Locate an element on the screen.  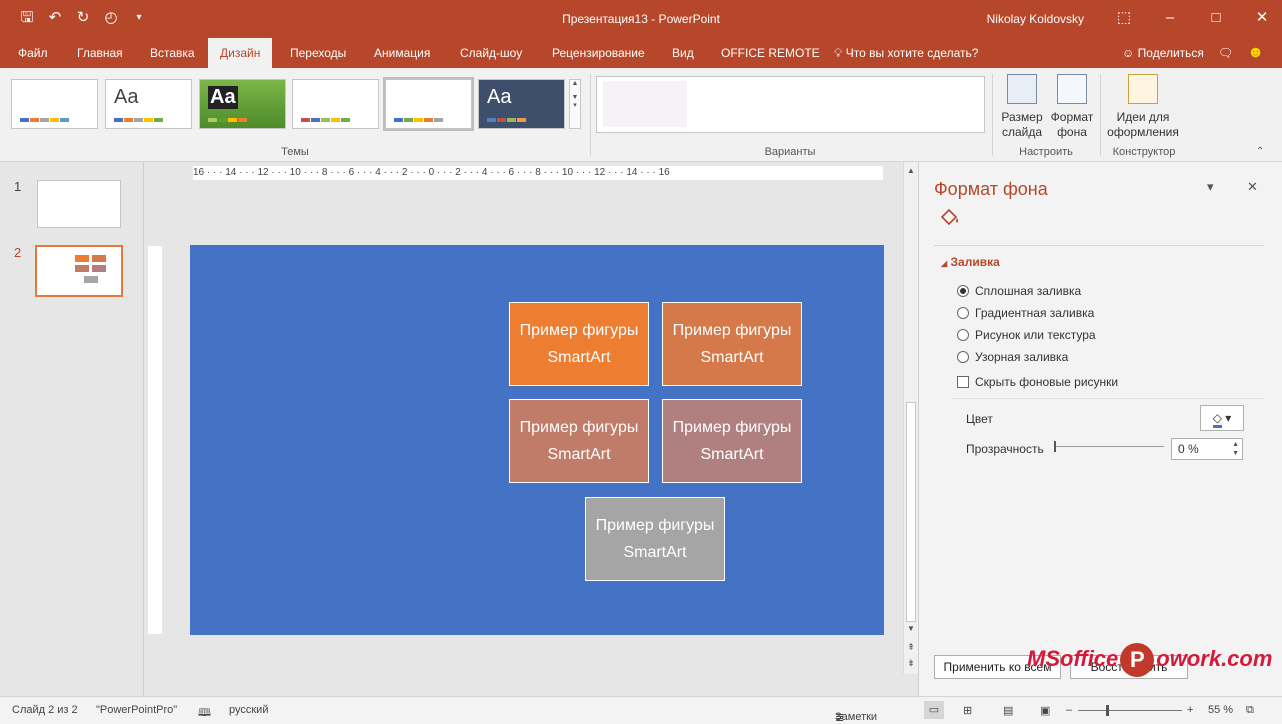
pane-title: Формат фона is located at coordinates (991, 189).